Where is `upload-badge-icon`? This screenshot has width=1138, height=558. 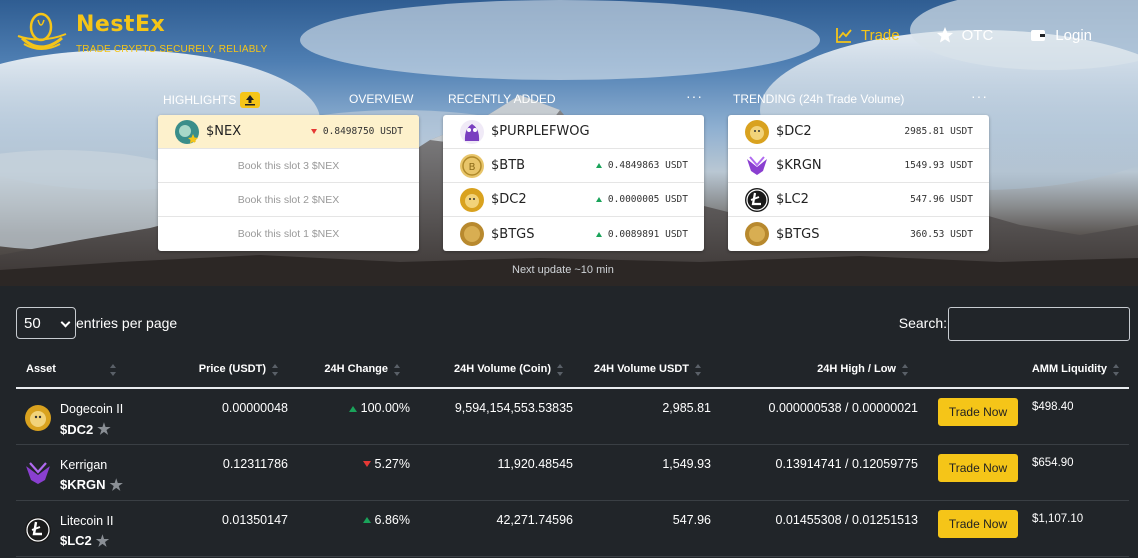 upload-badge-icon is located at coordinates (250, 100).